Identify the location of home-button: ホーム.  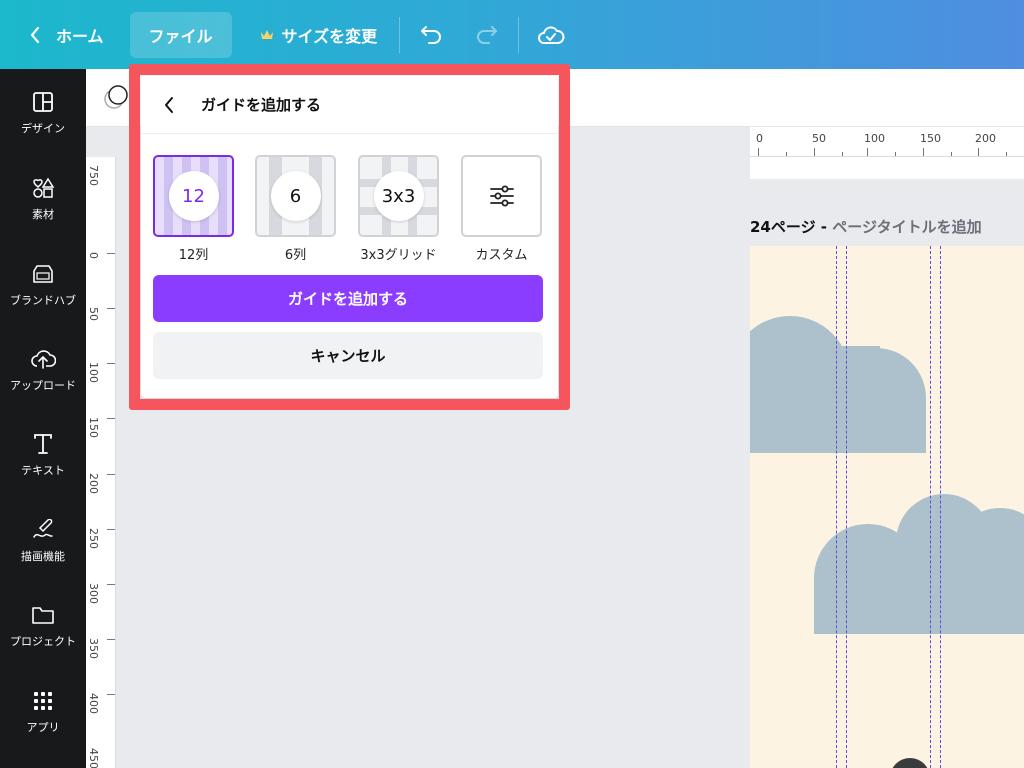
(67, 35).